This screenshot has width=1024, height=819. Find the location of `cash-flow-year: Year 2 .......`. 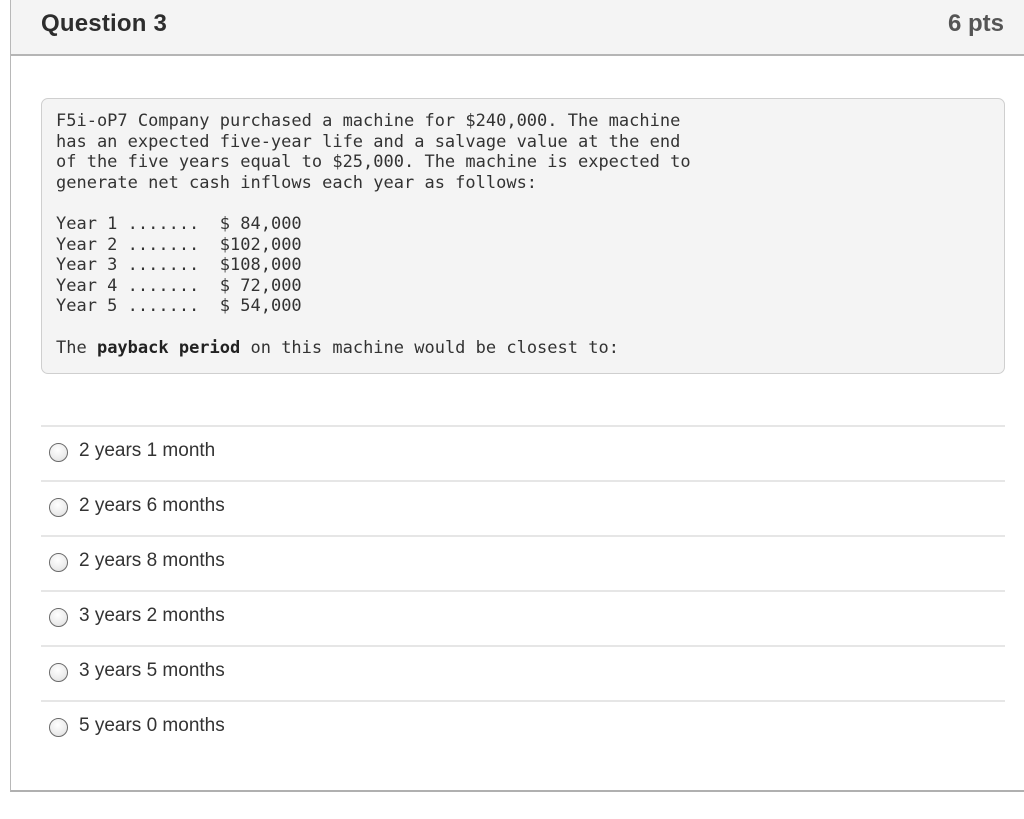

cash-flow-year: Year 2 ....... is located at coordinates (128, 244).